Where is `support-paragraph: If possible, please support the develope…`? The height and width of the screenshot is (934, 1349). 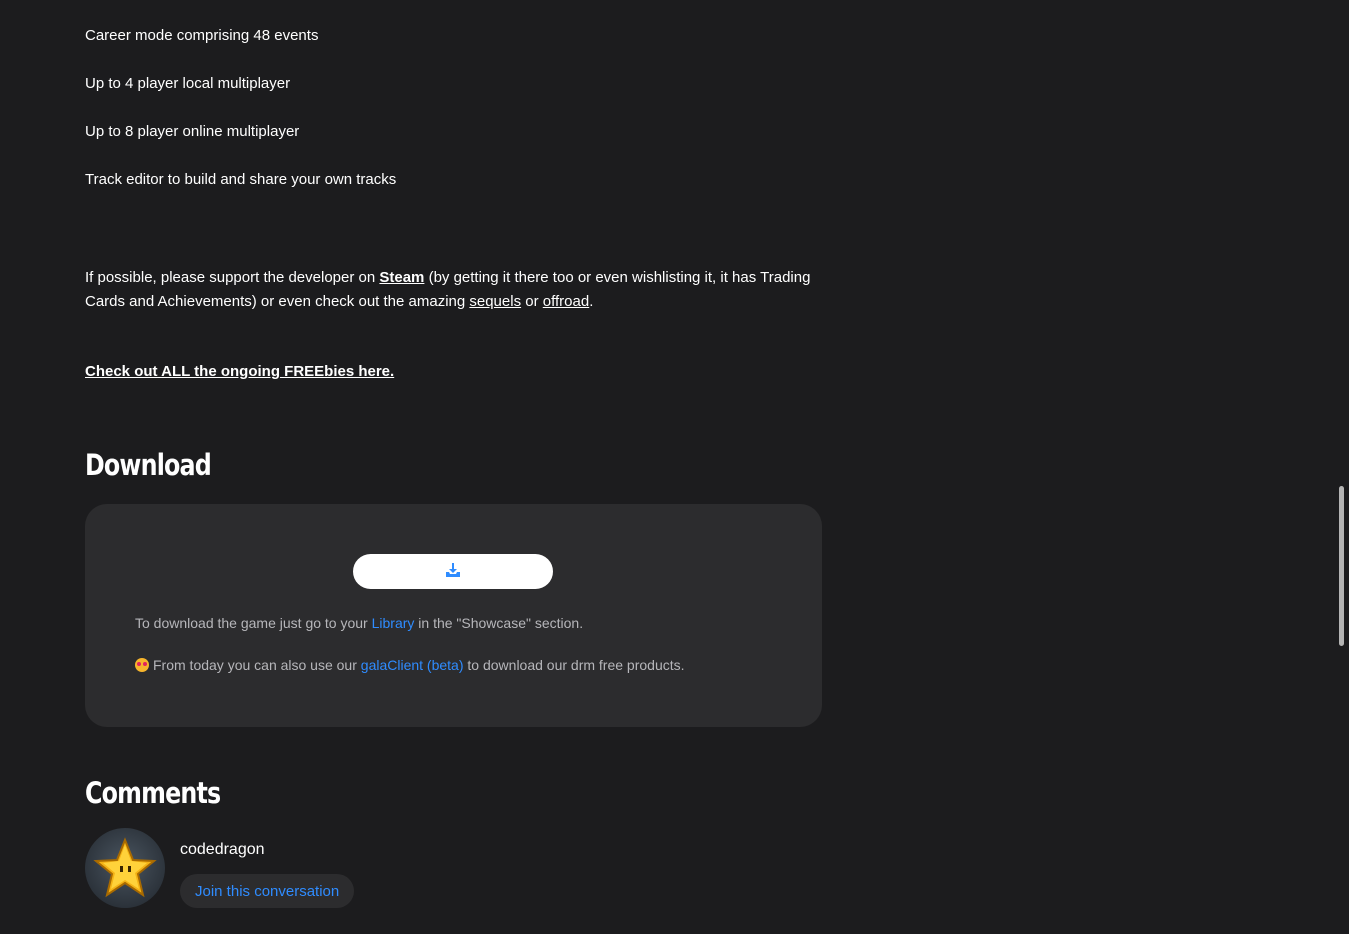
support-paragraph: If possible, please support the develope… is located at coordinates (455, 290).